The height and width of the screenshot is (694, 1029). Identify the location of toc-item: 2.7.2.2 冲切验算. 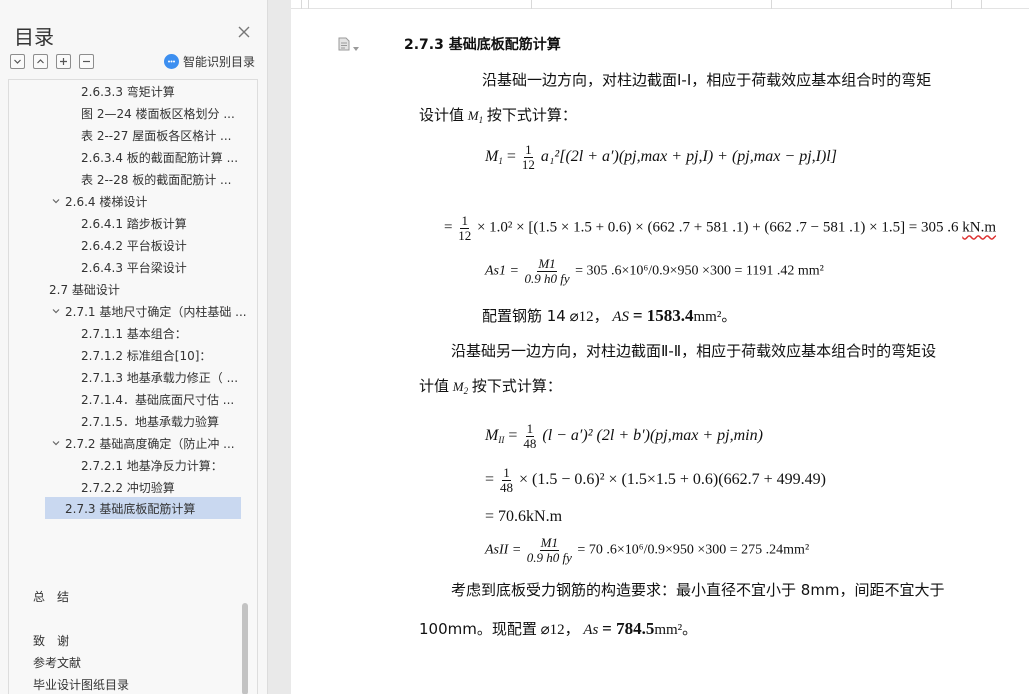
(128, 487).